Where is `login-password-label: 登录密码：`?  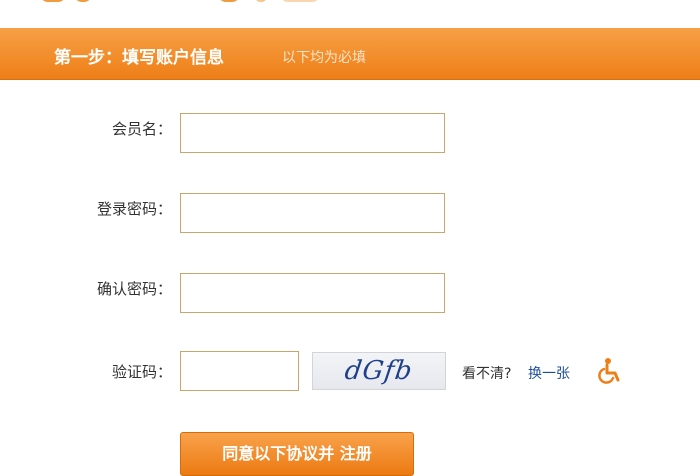
login-password-label: 登录密码： is located at coordinates (134, 209).